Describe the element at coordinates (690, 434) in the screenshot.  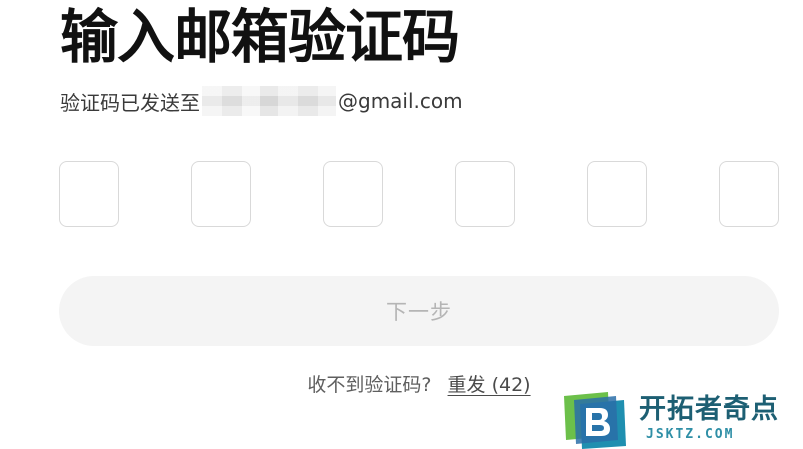
I see `watermark-domain: JSKTZ.COM` at that location.